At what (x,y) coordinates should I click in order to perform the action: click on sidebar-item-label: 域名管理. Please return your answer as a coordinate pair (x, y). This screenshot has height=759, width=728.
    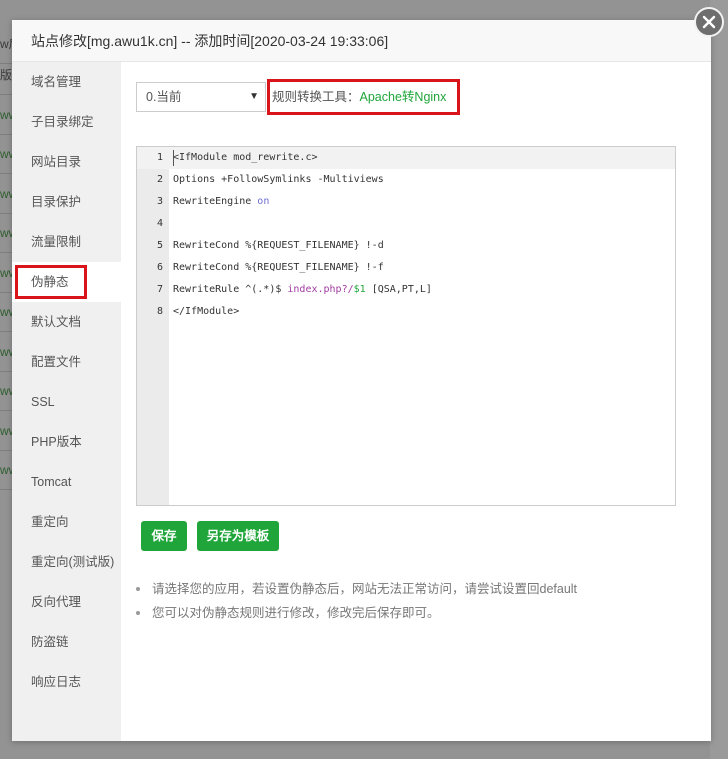
    Looking at the image, I should click on (56, 82).